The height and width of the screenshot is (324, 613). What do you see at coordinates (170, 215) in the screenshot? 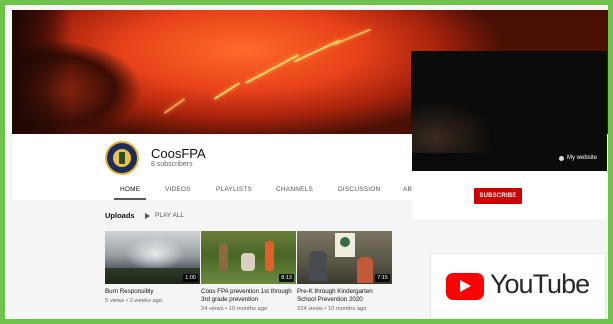
I see `play-all-label: PLAY ALL` at bounding box center [170, 215].